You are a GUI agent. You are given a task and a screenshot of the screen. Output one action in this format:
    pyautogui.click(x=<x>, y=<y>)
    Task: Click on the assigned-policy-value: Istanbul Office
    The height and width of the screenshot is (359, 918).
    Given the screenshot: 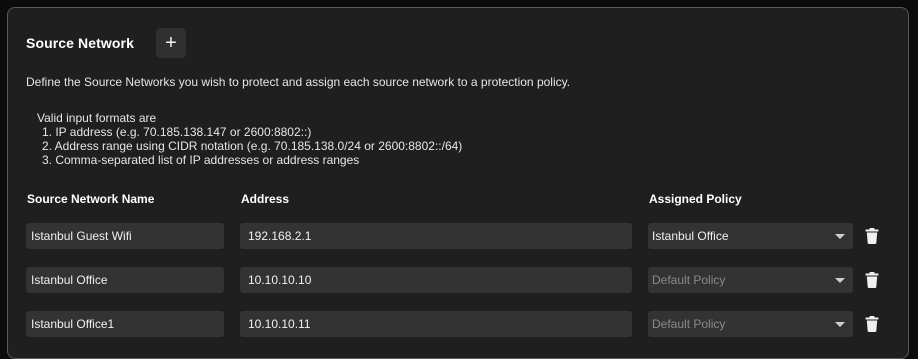 What is the action you would take?
    pyautogui.click(x=690, y=236)
    